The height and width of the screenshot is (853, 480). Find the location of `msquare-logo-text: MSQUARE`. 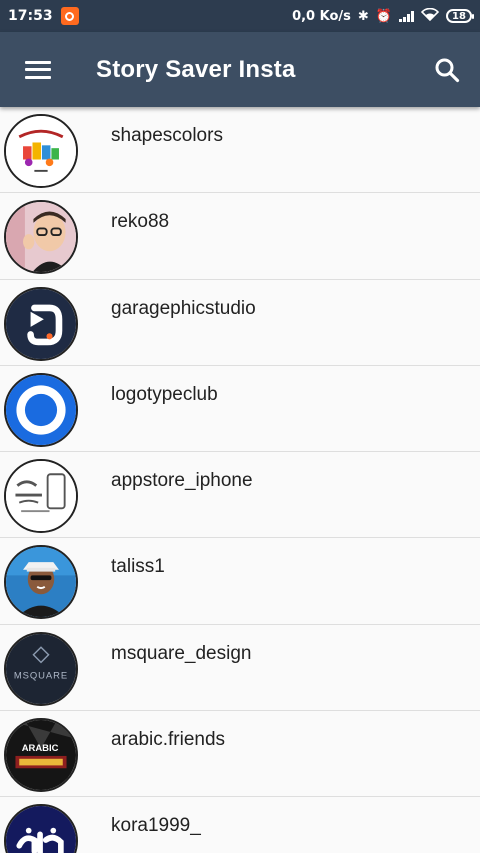

msquare-logo-text: MSQUARE is located at coordinates (41, 675).